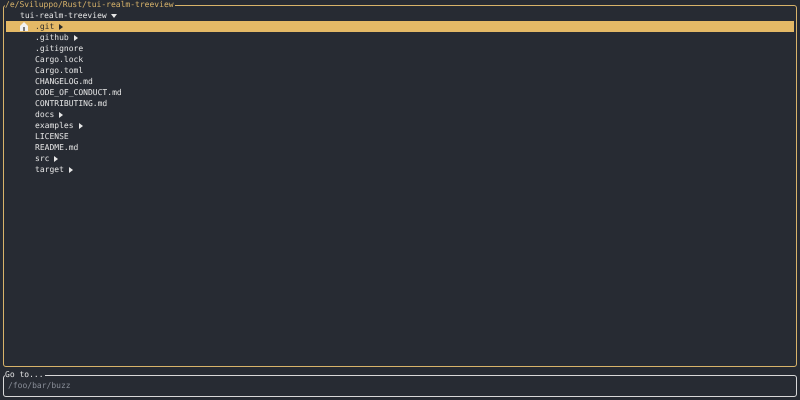 The width and height of the screenshot is (800, 400). Describe the element at coordinates (78, 92) in the screenshot. I see `item-label: CODE_OF_CONDUCT.md` at that location.